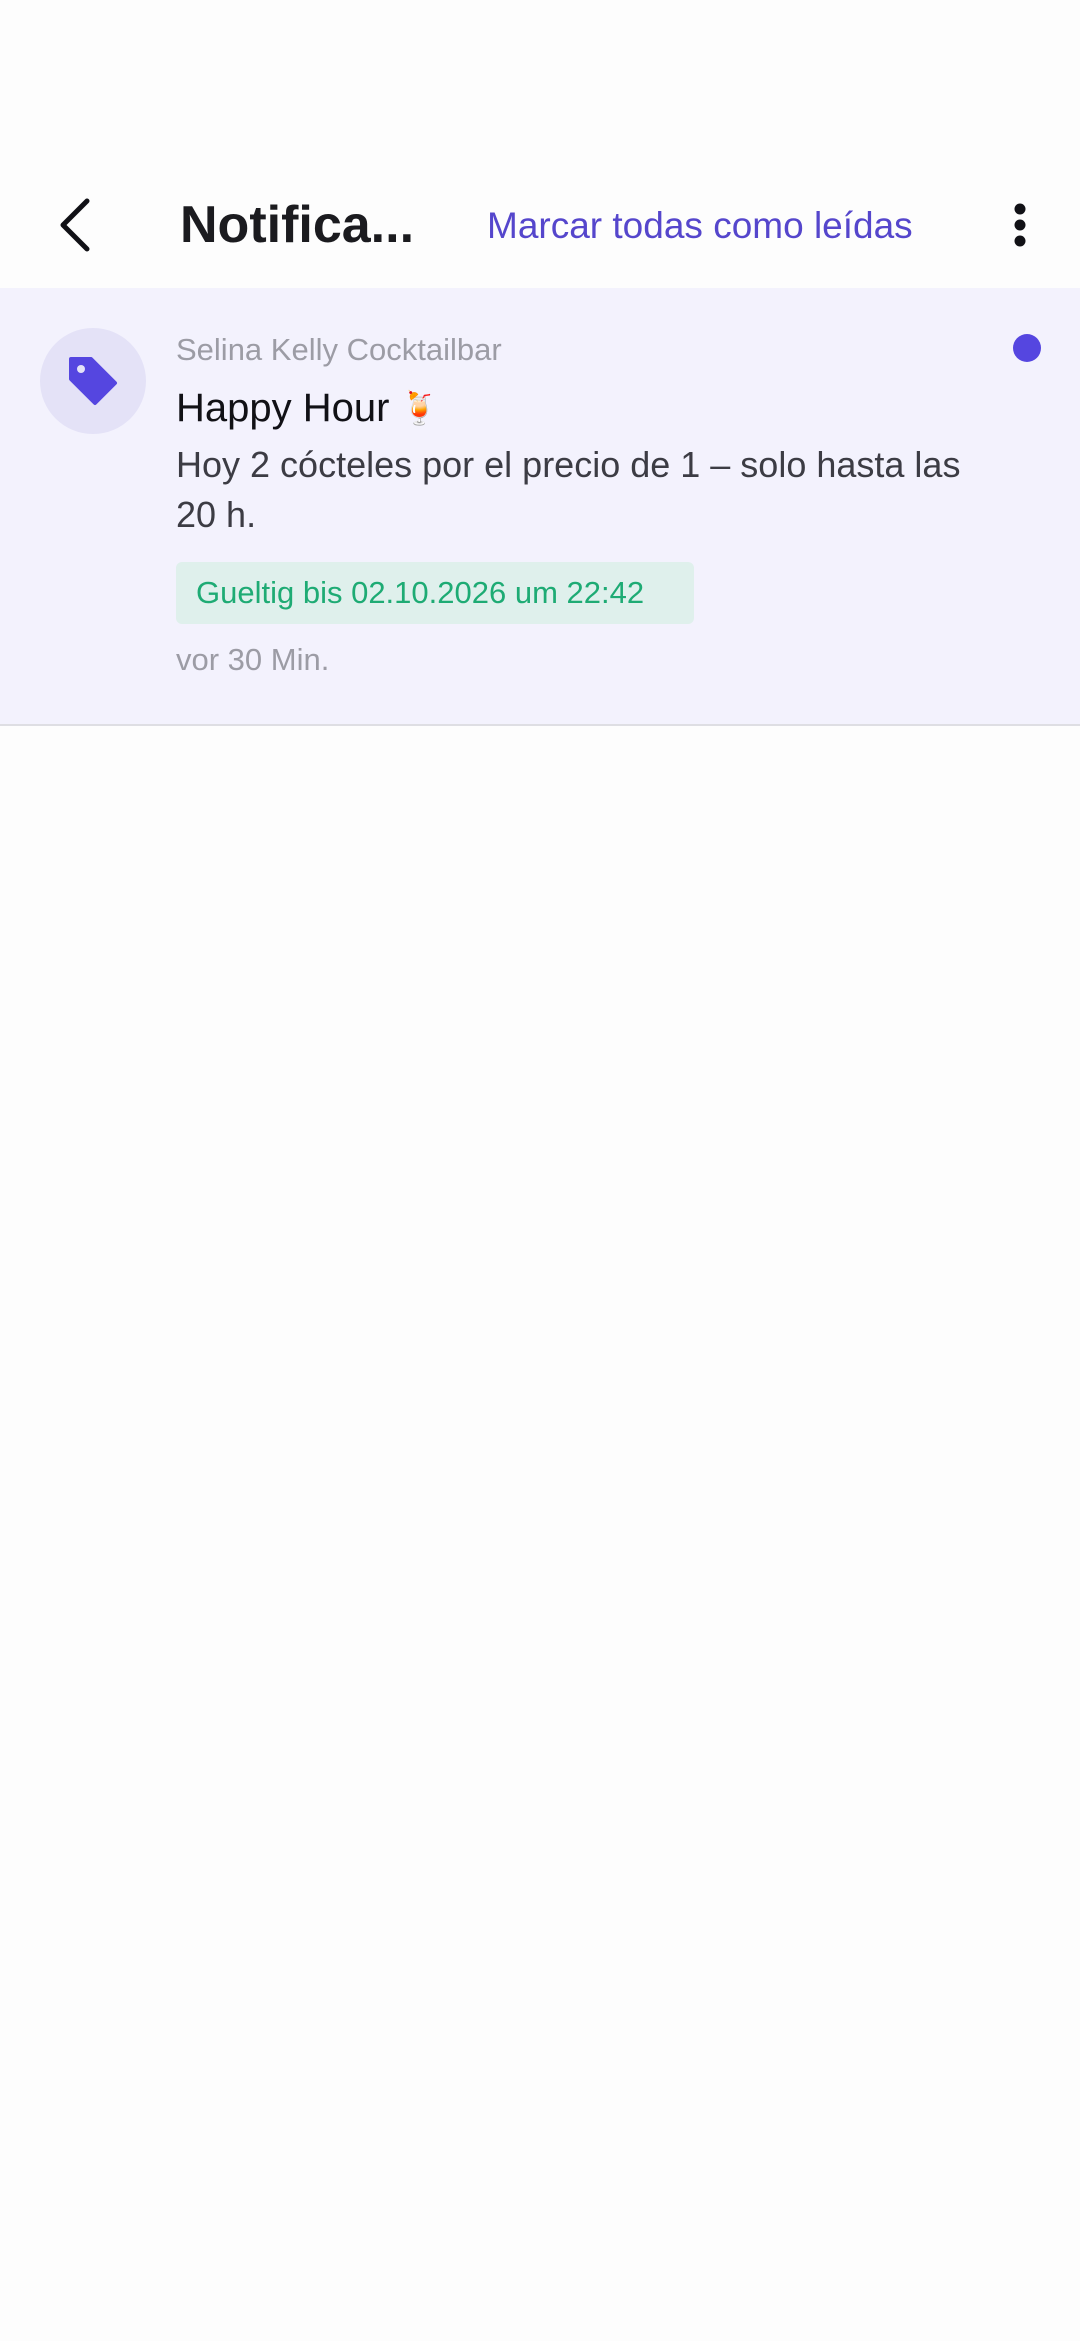 This screenshot has height=2341, width=1080. I want to click on notification-avatar, so click(93, 381).